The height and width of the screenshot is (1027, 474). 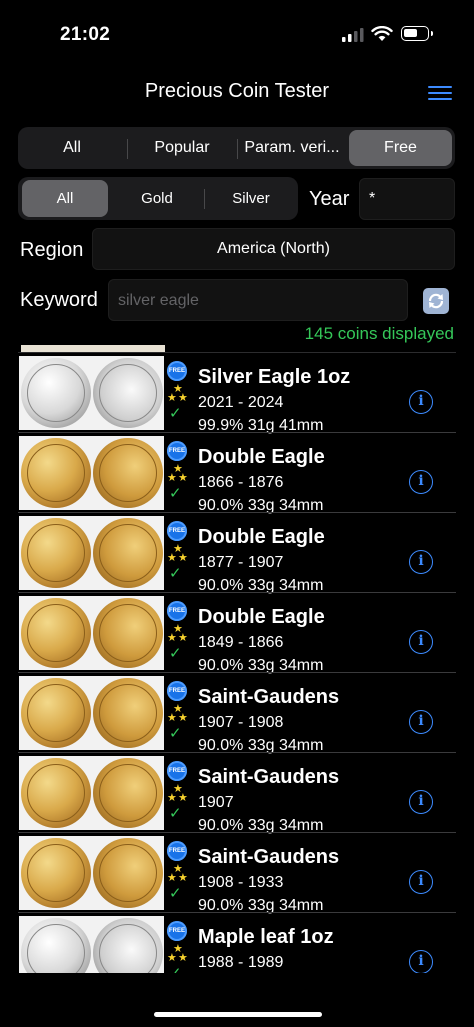 What do you see at coordinates (237, 91) in the screenshot?
I see `app-title: Precious Coin Tester` at bounding box center [237, 91].